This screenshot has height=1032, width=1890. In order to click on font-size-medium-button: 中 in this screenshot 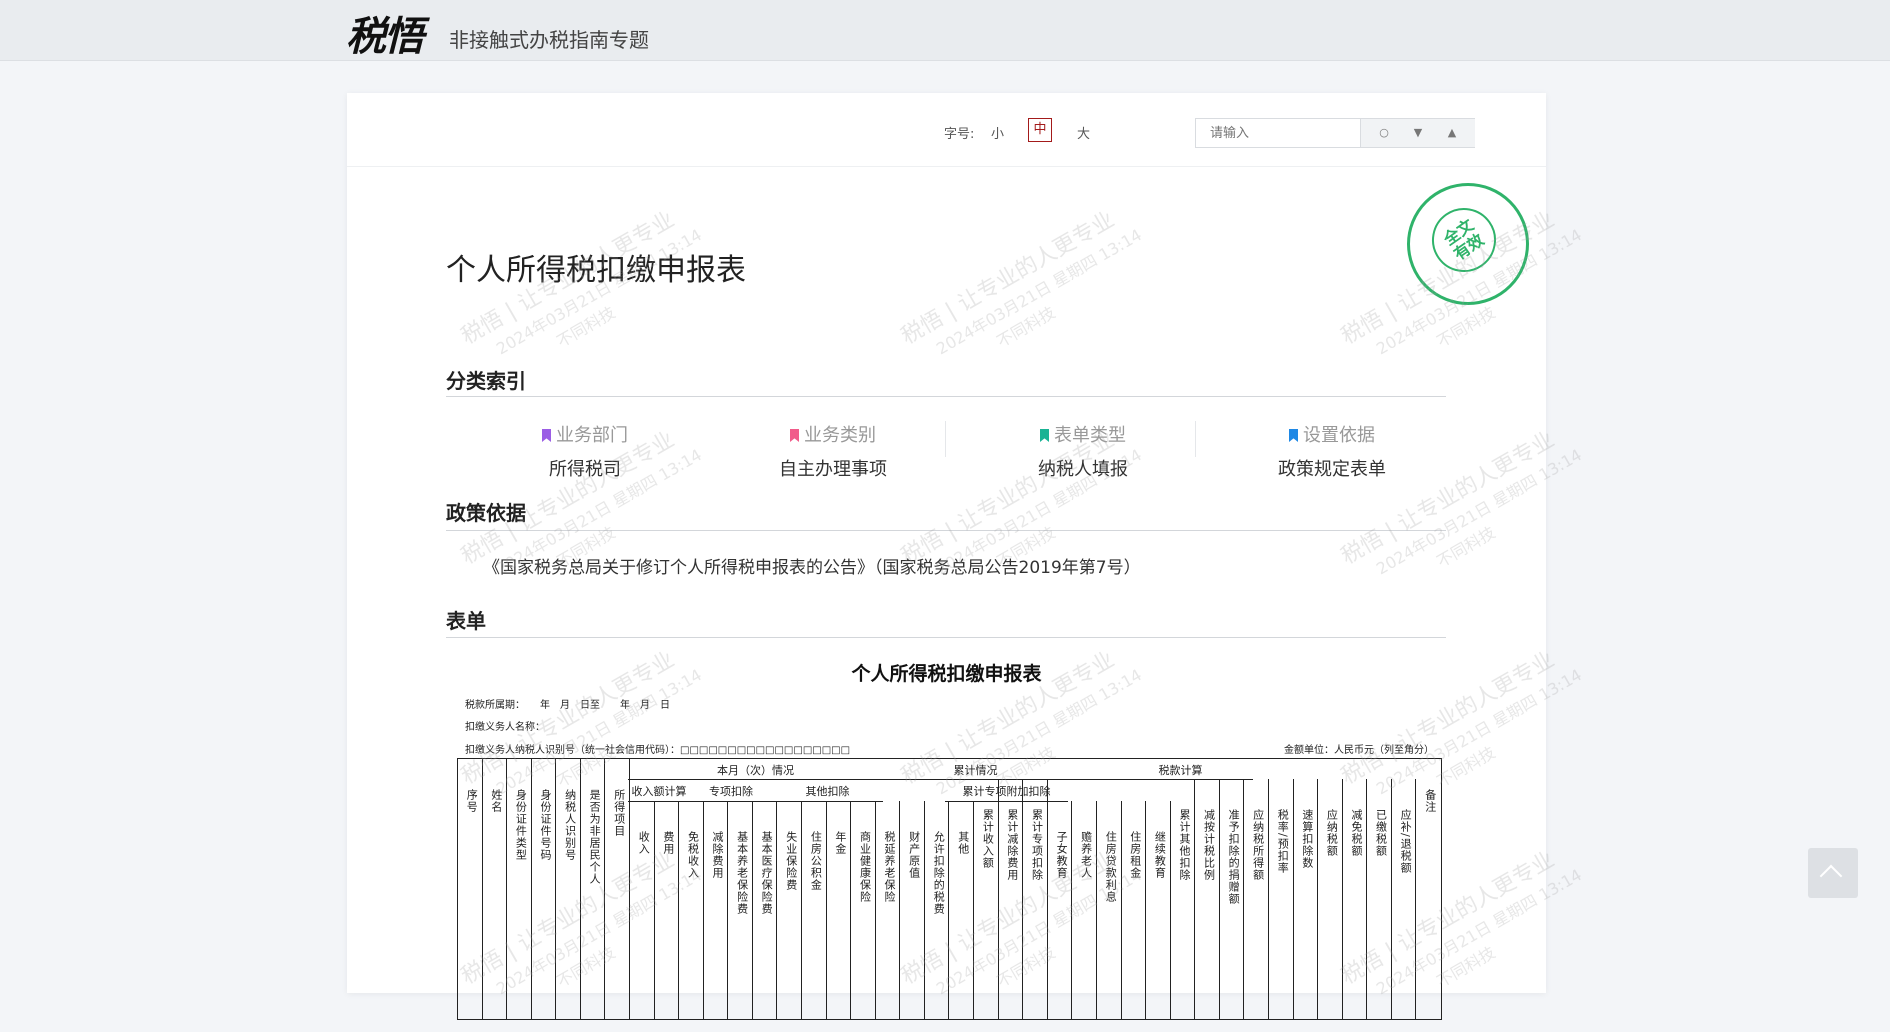, I will do `click(1040, 130)`.